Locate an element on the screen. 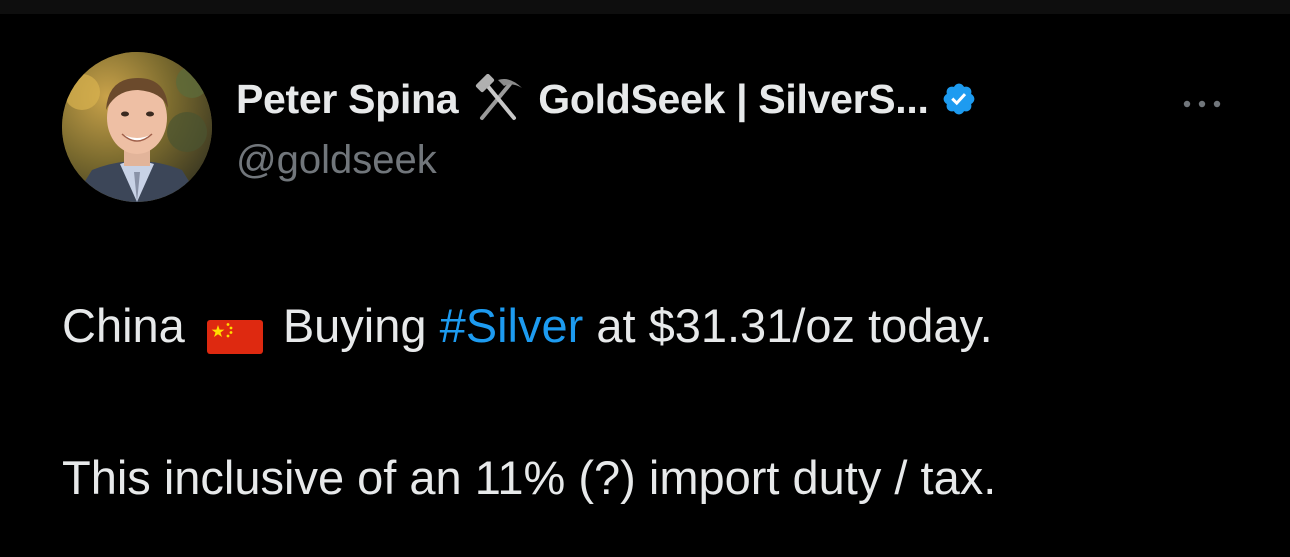 The height and width of the screenshot is (557, 1290). author-handle: @goldseek is located at coordinates (336, 160).